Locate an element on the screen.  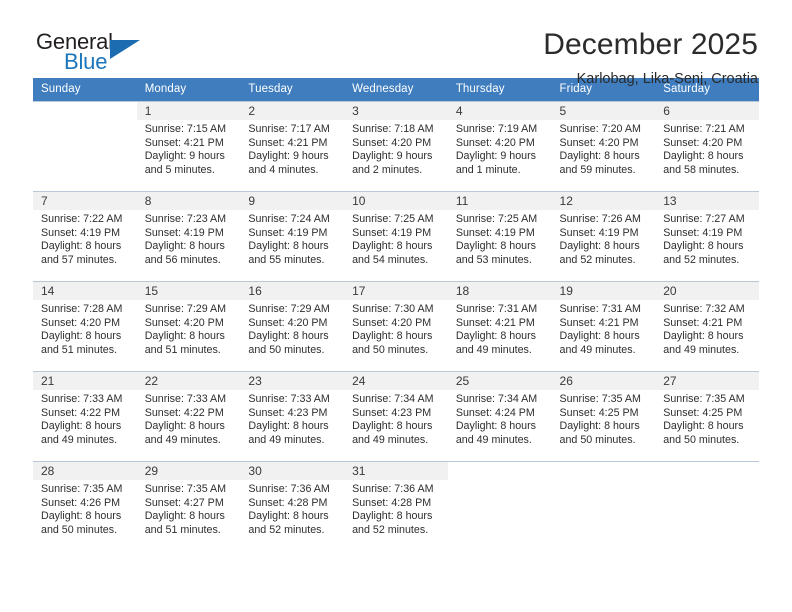
sunset-text: Sunset: 4:25 PM is located at coordinates (703, 412).